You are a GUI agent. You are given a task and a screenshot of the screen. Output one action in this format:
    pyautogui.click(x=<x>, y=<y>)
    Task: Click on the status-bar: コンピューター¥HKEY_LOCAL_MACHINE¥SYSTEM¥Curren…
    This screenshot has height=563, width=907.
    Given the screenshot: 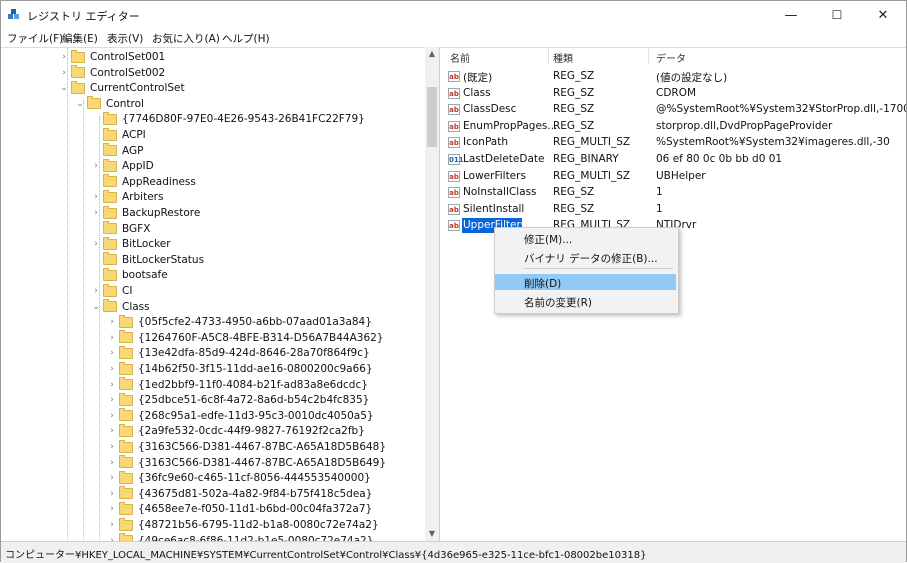 What is the action you would take?
    pyautogui.click(x=453, y=552)
    